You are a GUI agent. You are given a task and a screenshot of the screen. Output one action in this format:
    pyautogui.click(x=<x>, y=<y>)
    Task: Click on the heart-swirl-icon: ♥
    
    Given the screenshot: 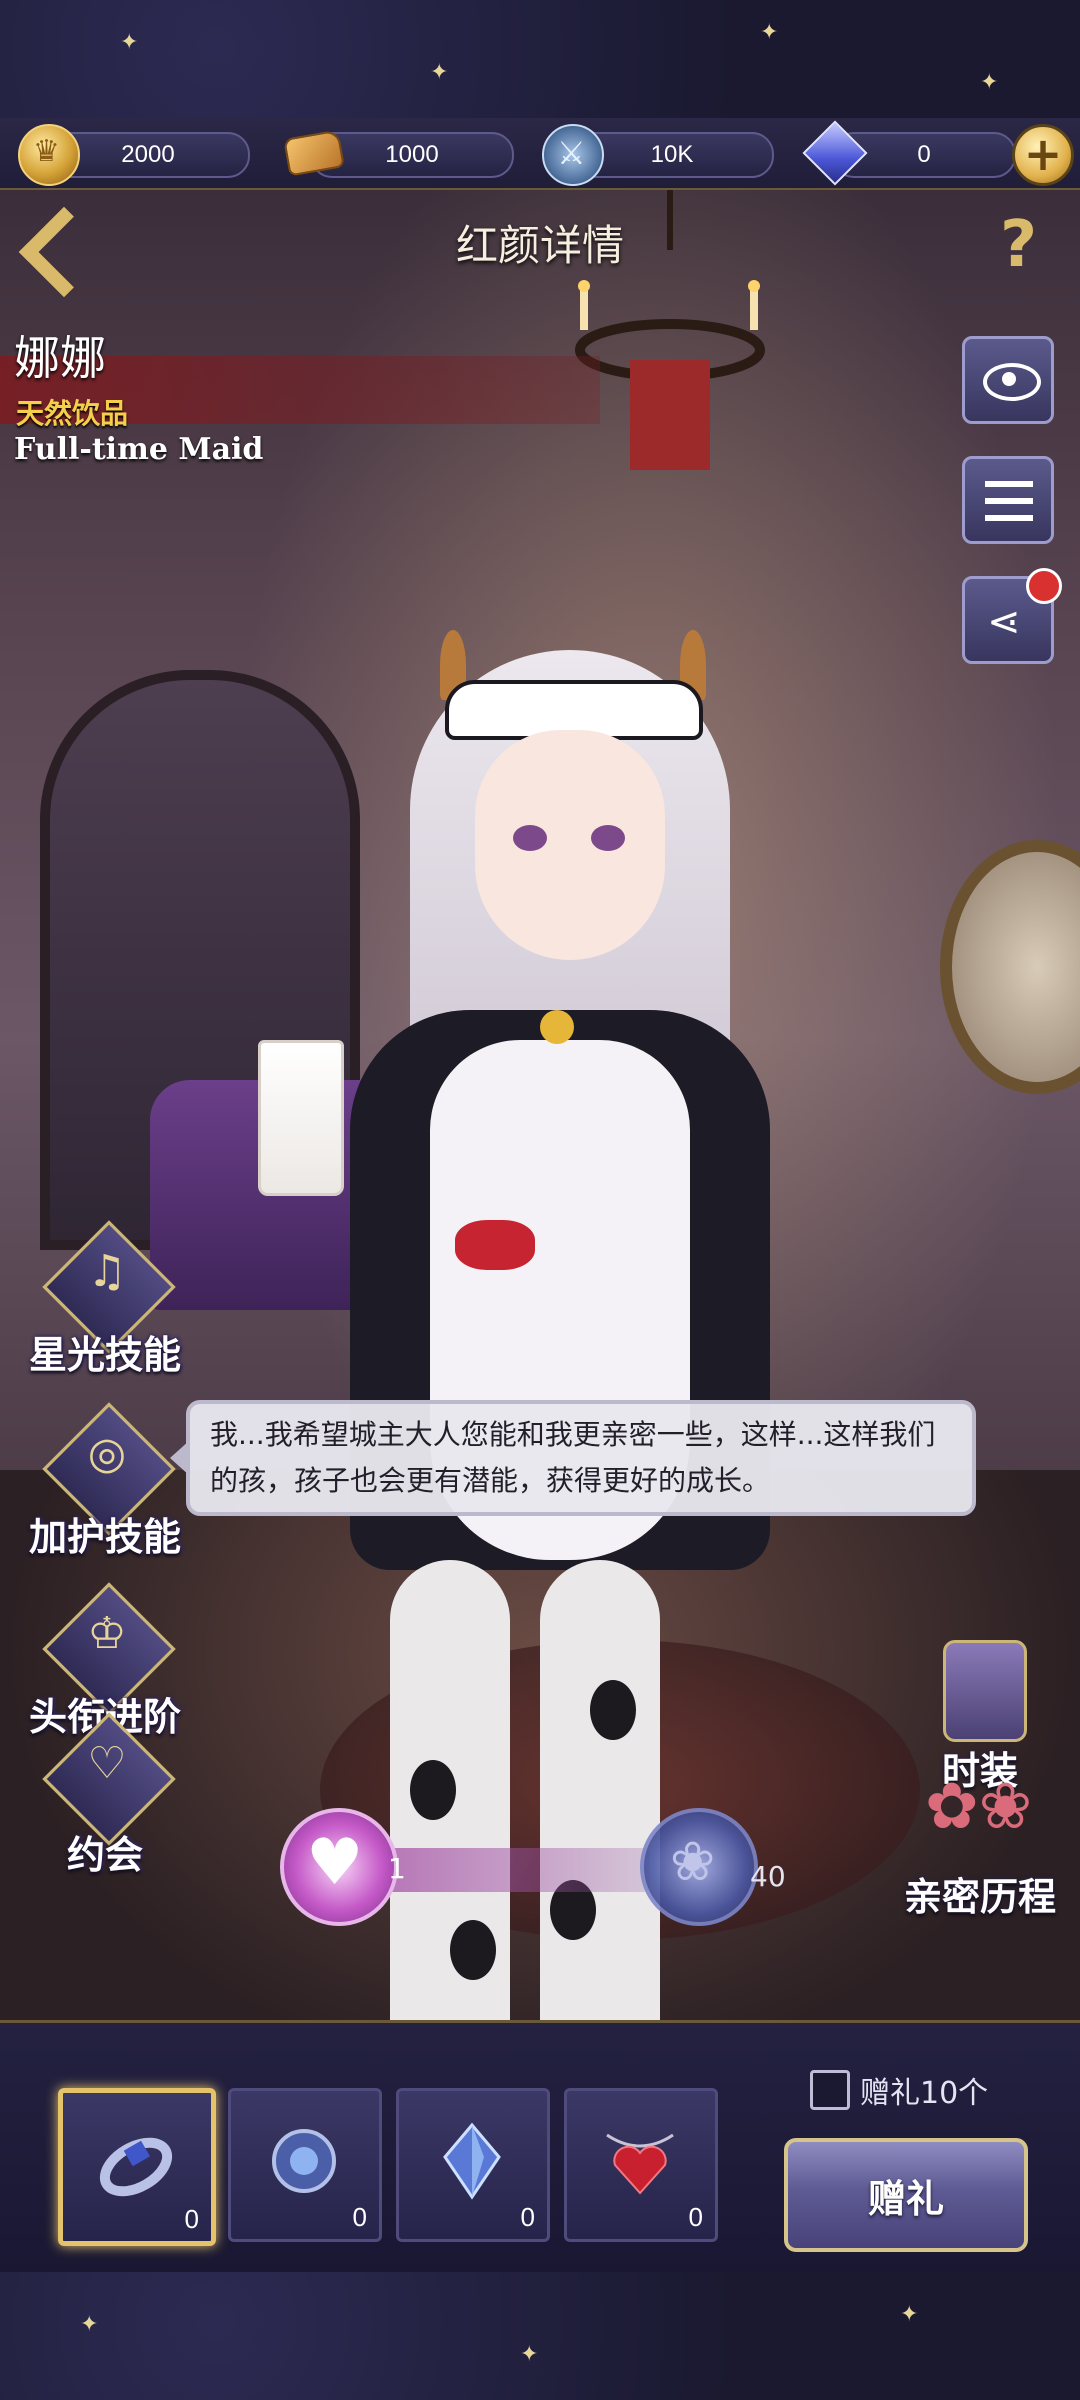 What is the action you would take?
    pyautogui.click(x=339, y=1867)
    